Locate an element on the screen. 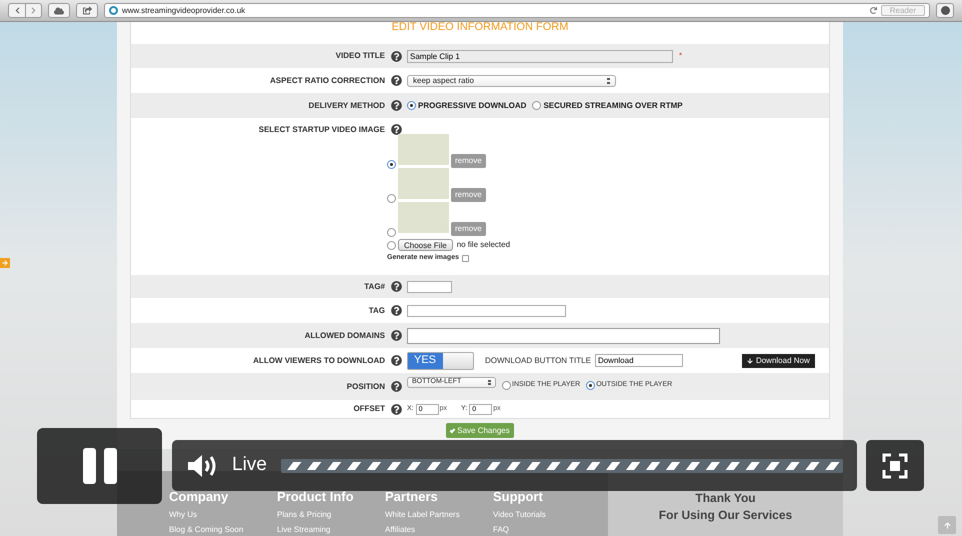 The width and height of the screenshot is (962, 536). thanks-text: For Using Our Services is located at coordinates (725, 515).